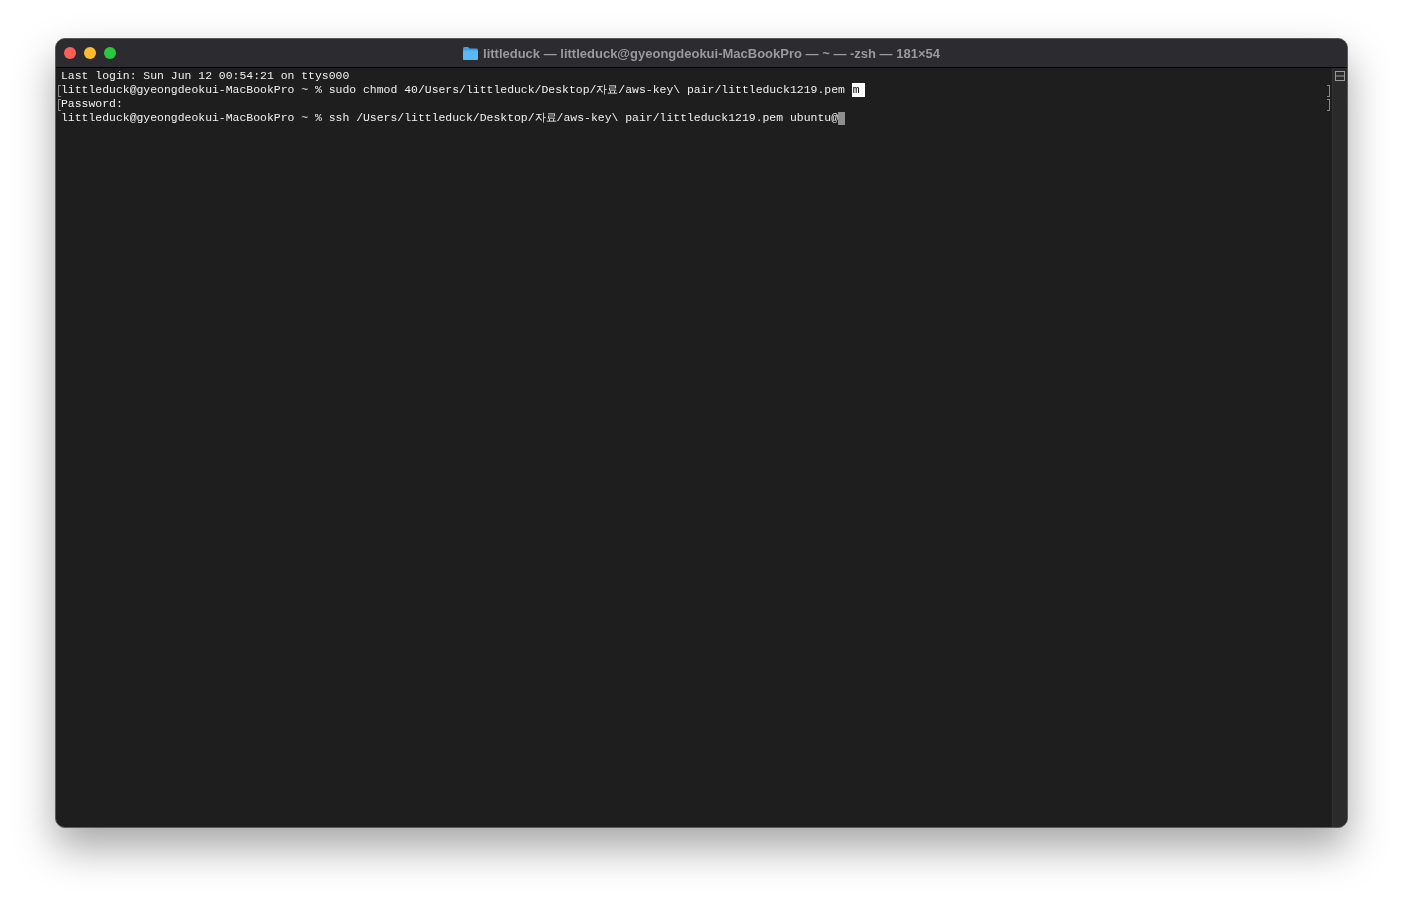 The image size is (1404, 903). I want to click on terminal-line: littleduck@gyeongdeokui-MacBookPro ~ % sudo chmod 40/Users/littleduck/Desktop/자료/aws-key\ pair/littleduck1219.pem, so click(453, 90).